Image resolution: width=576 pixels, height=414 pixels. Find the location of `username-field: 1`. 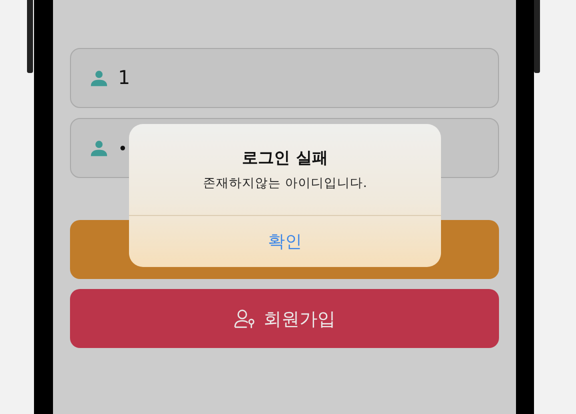

username-field: 1 is located at coordinates (284, 78).